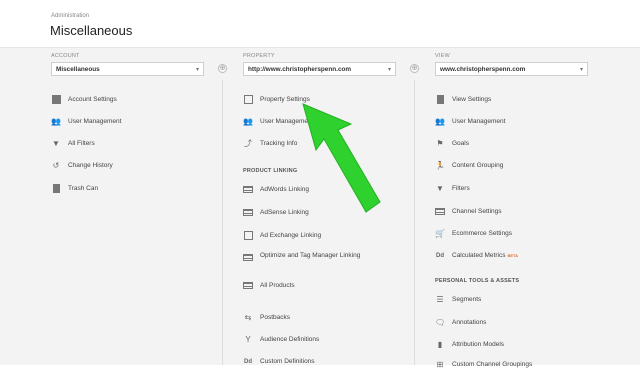 The height and width of the screenshot is (373, 640). I want to click on green-arrow-shape, so click(341, 158).